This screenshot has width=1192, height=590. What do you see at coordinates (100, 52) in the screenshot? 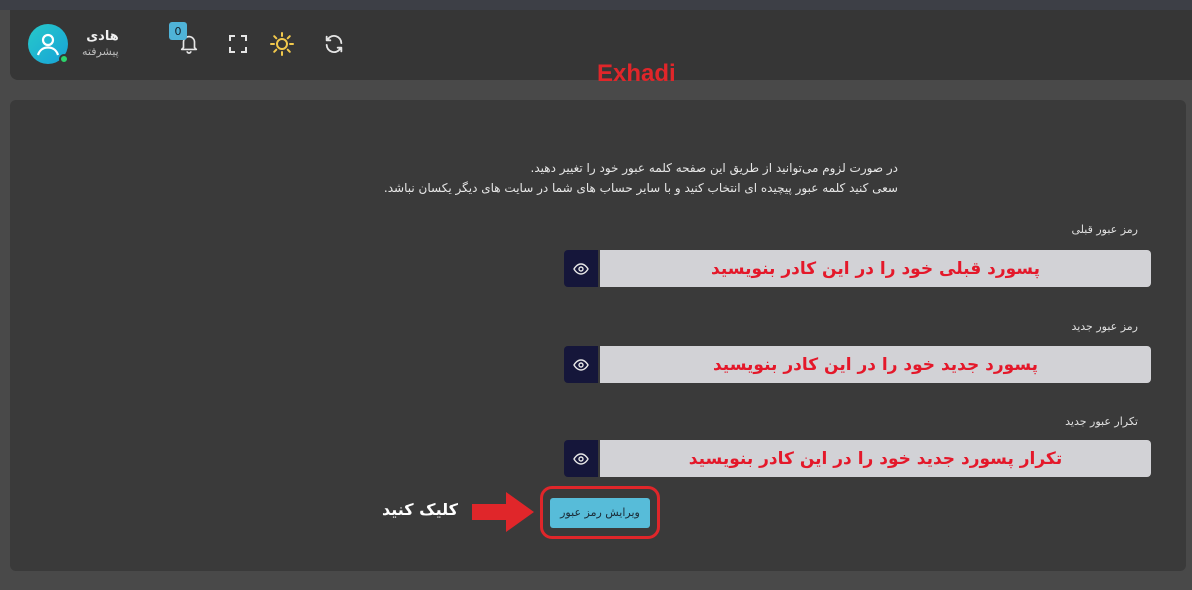
I see `user-role: پیشرفته` at bounding box center [100, 52].